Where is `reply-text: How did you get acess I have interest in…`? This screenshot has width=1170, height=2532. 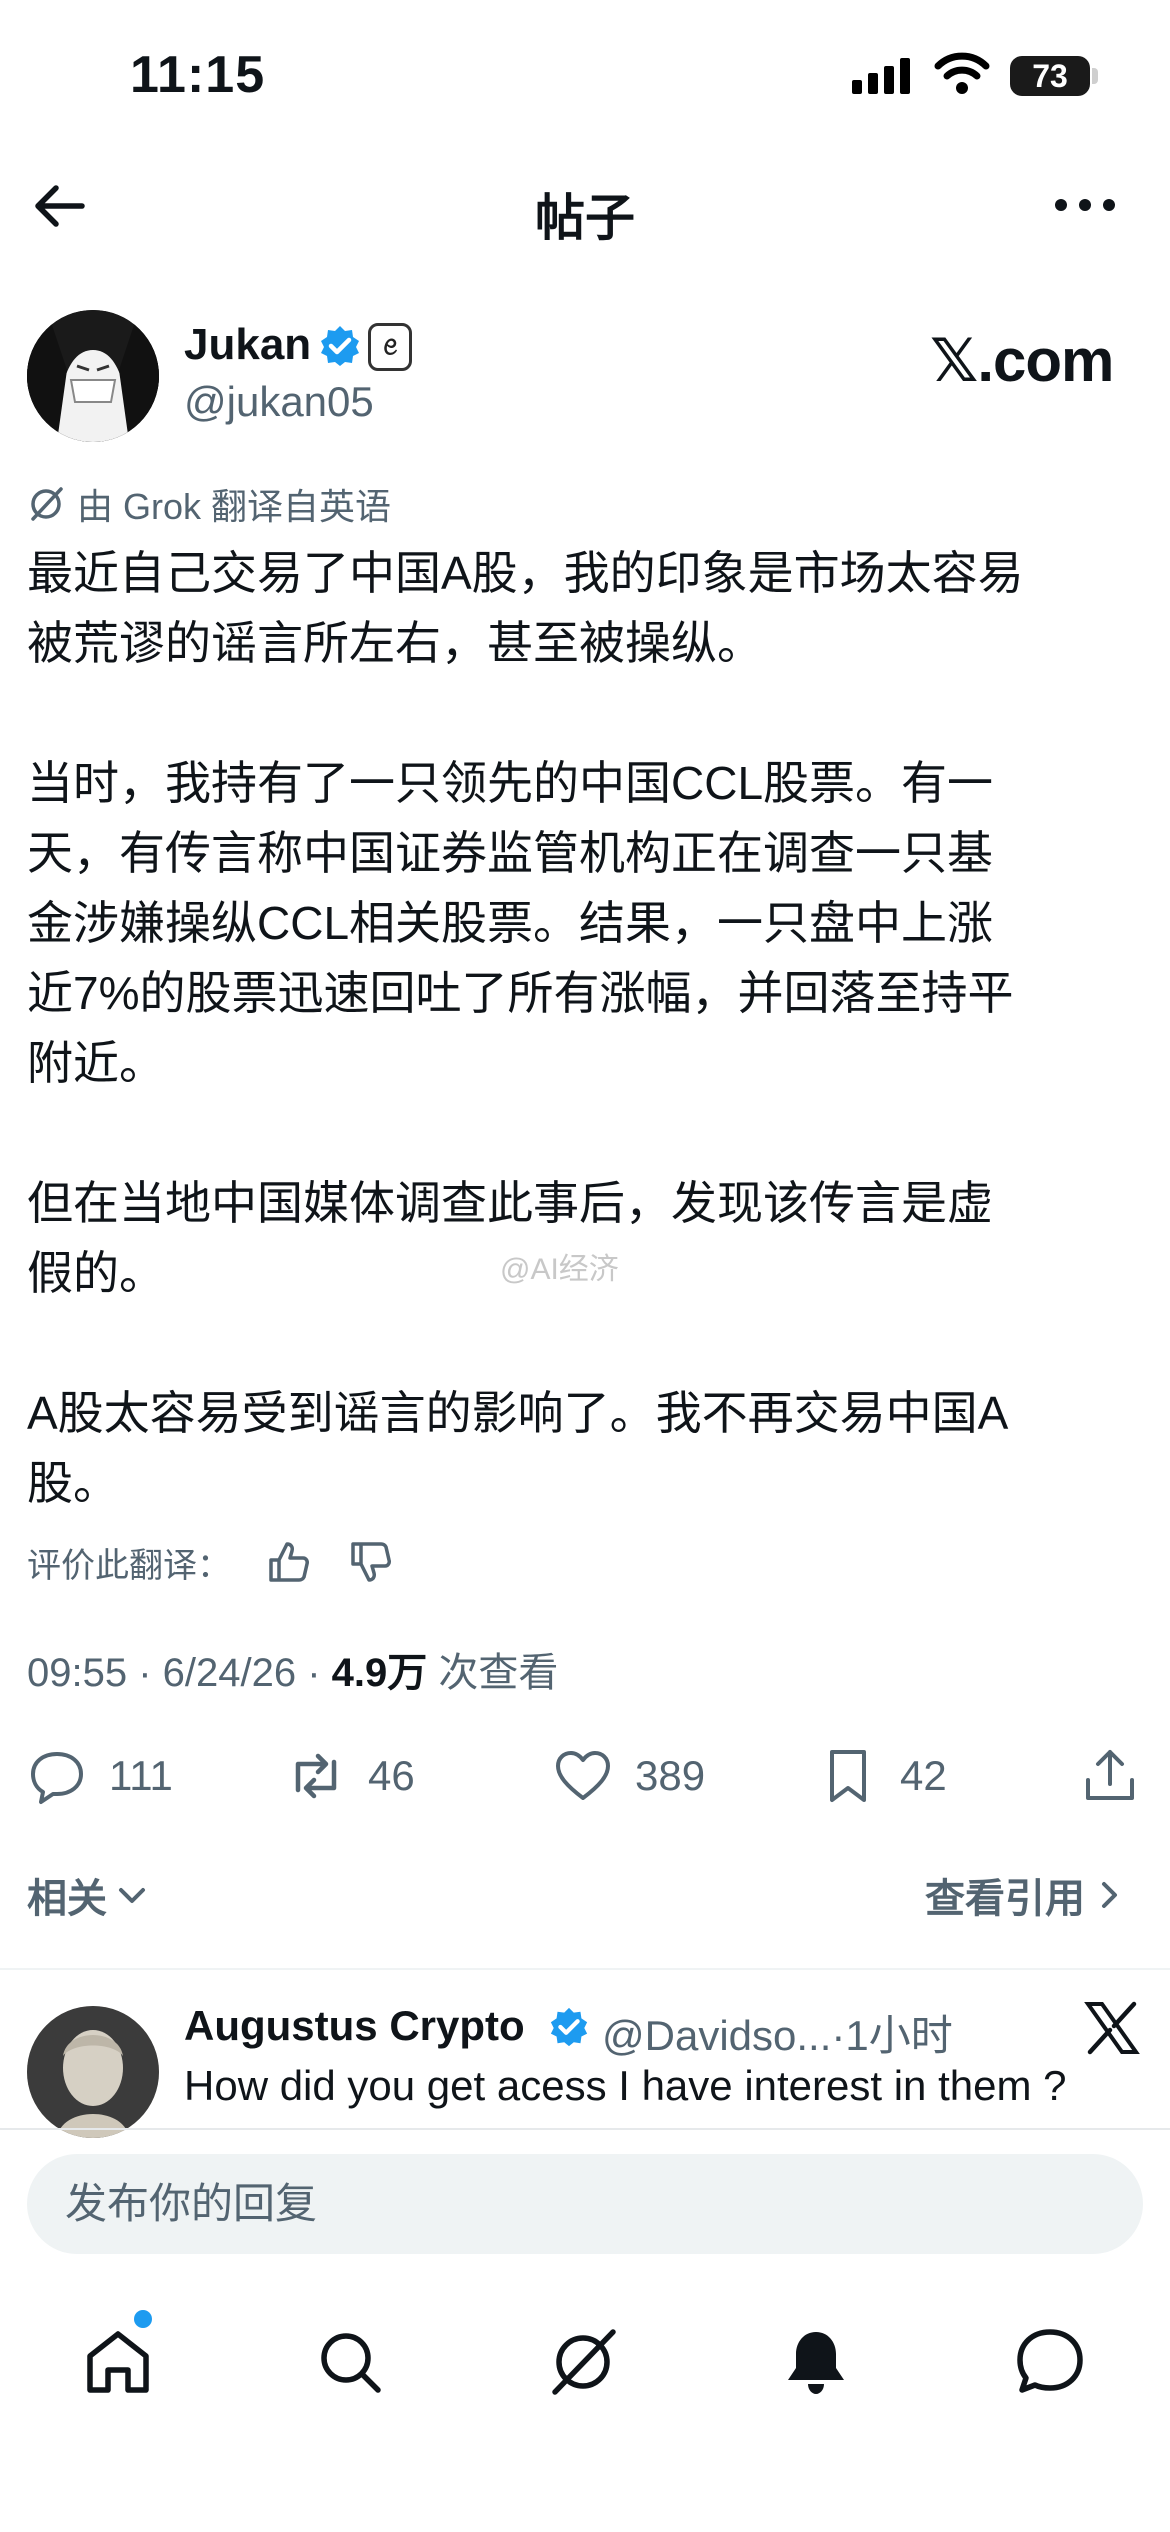
reply-text: How did you get acess I have interest in… is located at coordinates (625, 2085).